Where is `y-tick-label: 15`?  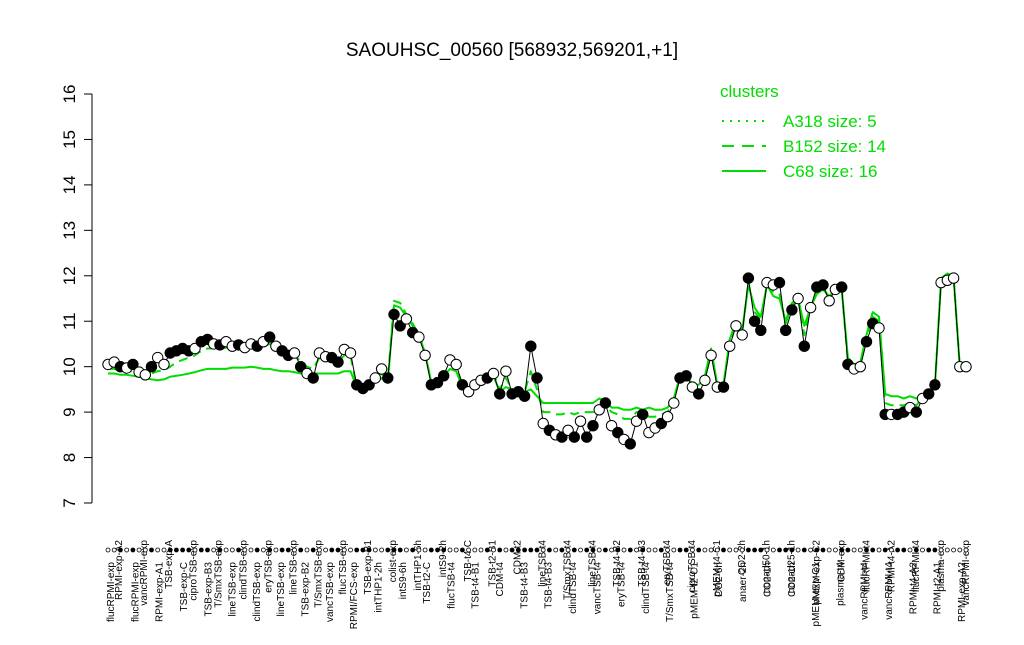
y-tick-label: 15 is located at coordinates (69, 139).